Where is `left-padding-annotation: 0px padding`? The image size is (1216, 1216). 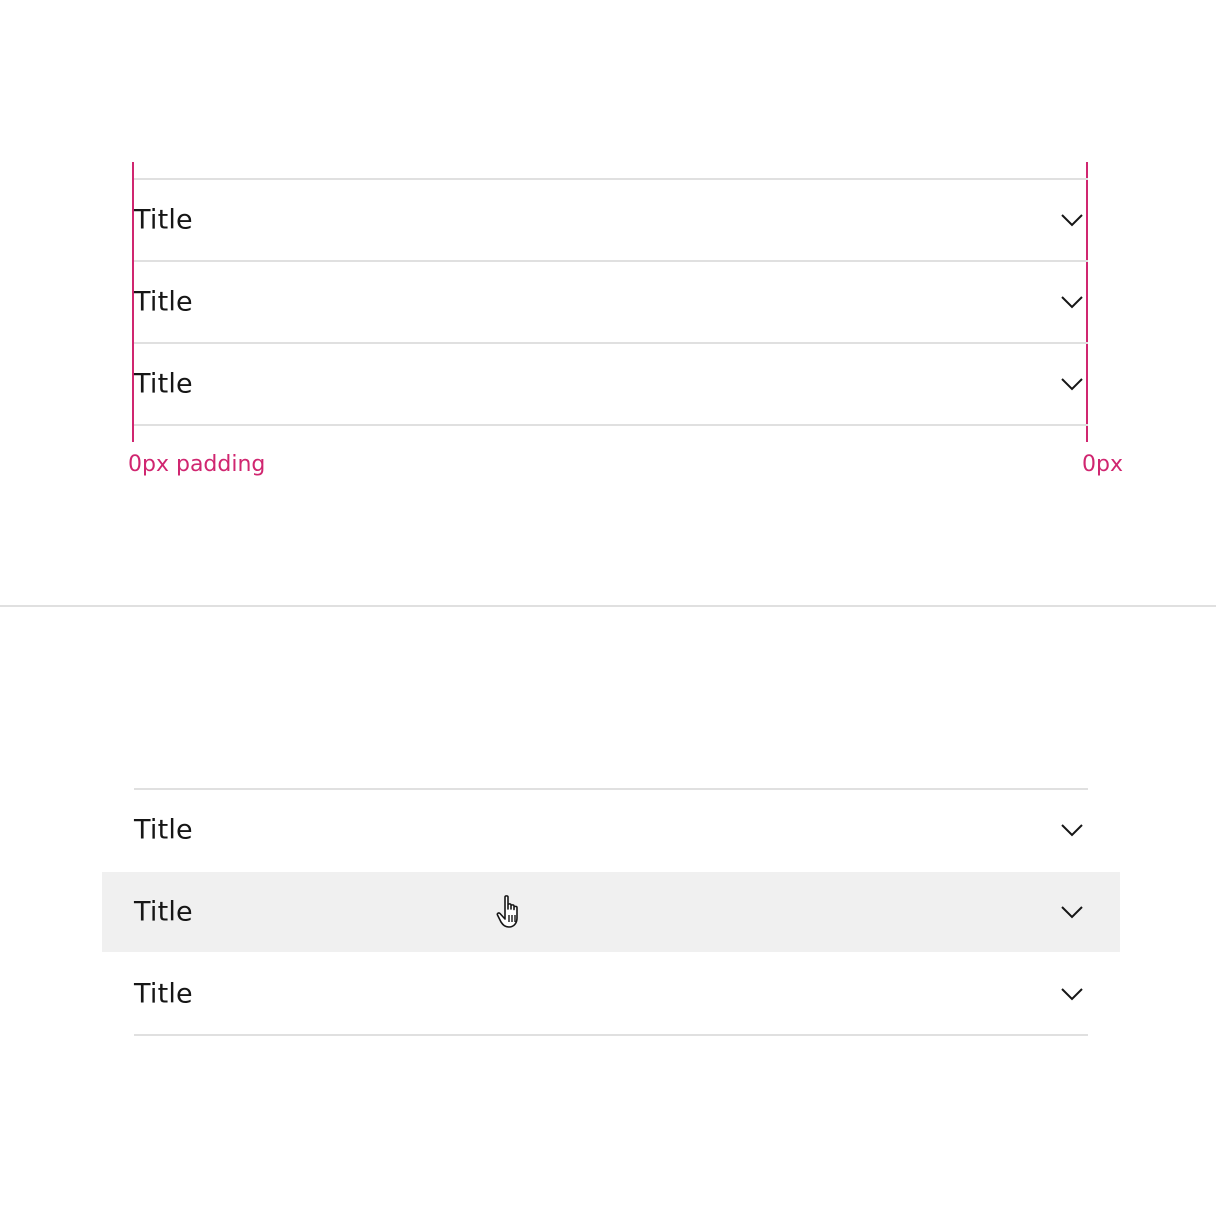 left-padding-annotation: 0px padding is located at coordinates (197, 464).